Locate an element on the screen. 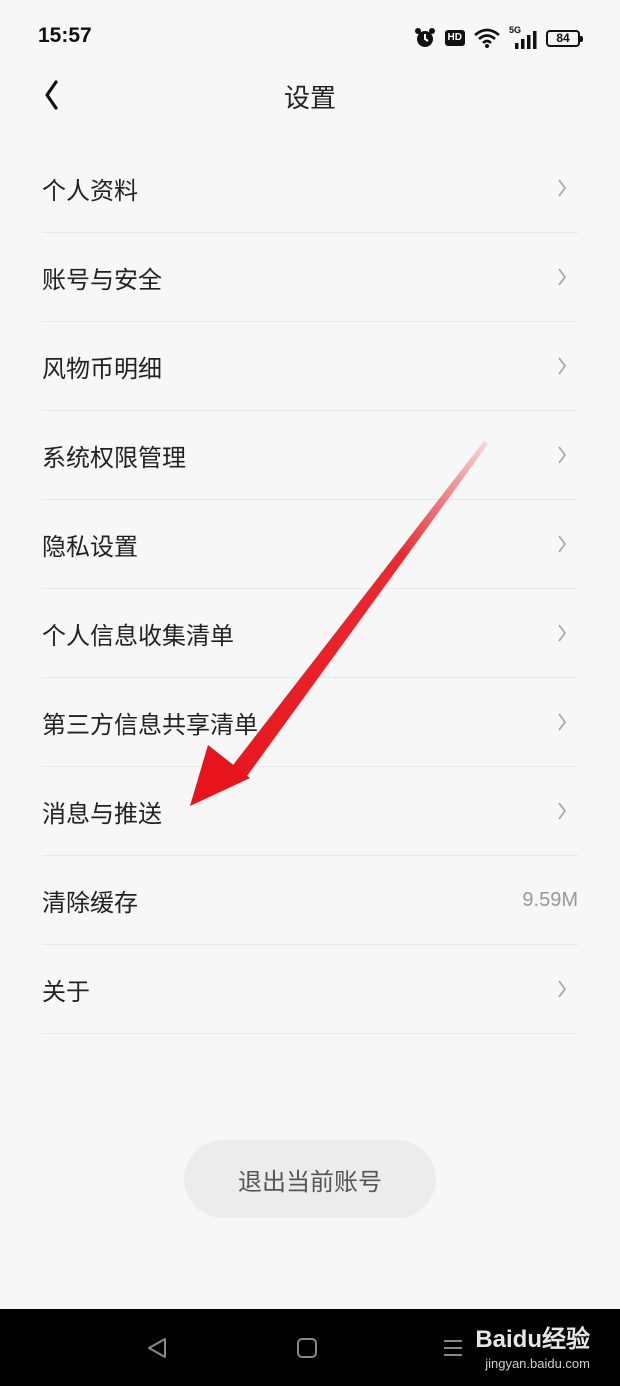  wifi-icon is located at coordinates (487, 38).